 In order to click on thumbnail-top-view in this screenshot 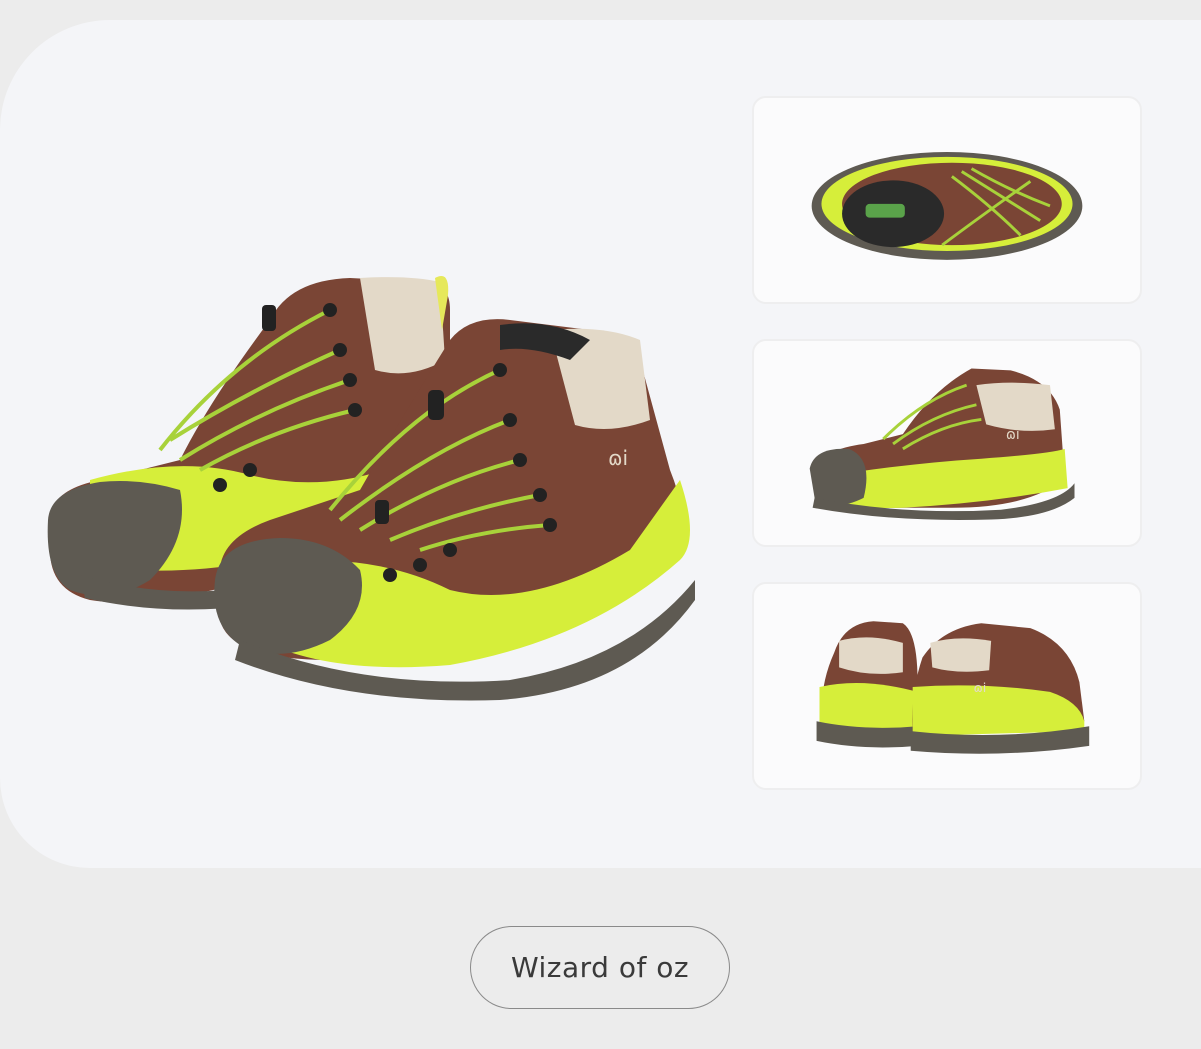, I will do `click(947, 200)`.